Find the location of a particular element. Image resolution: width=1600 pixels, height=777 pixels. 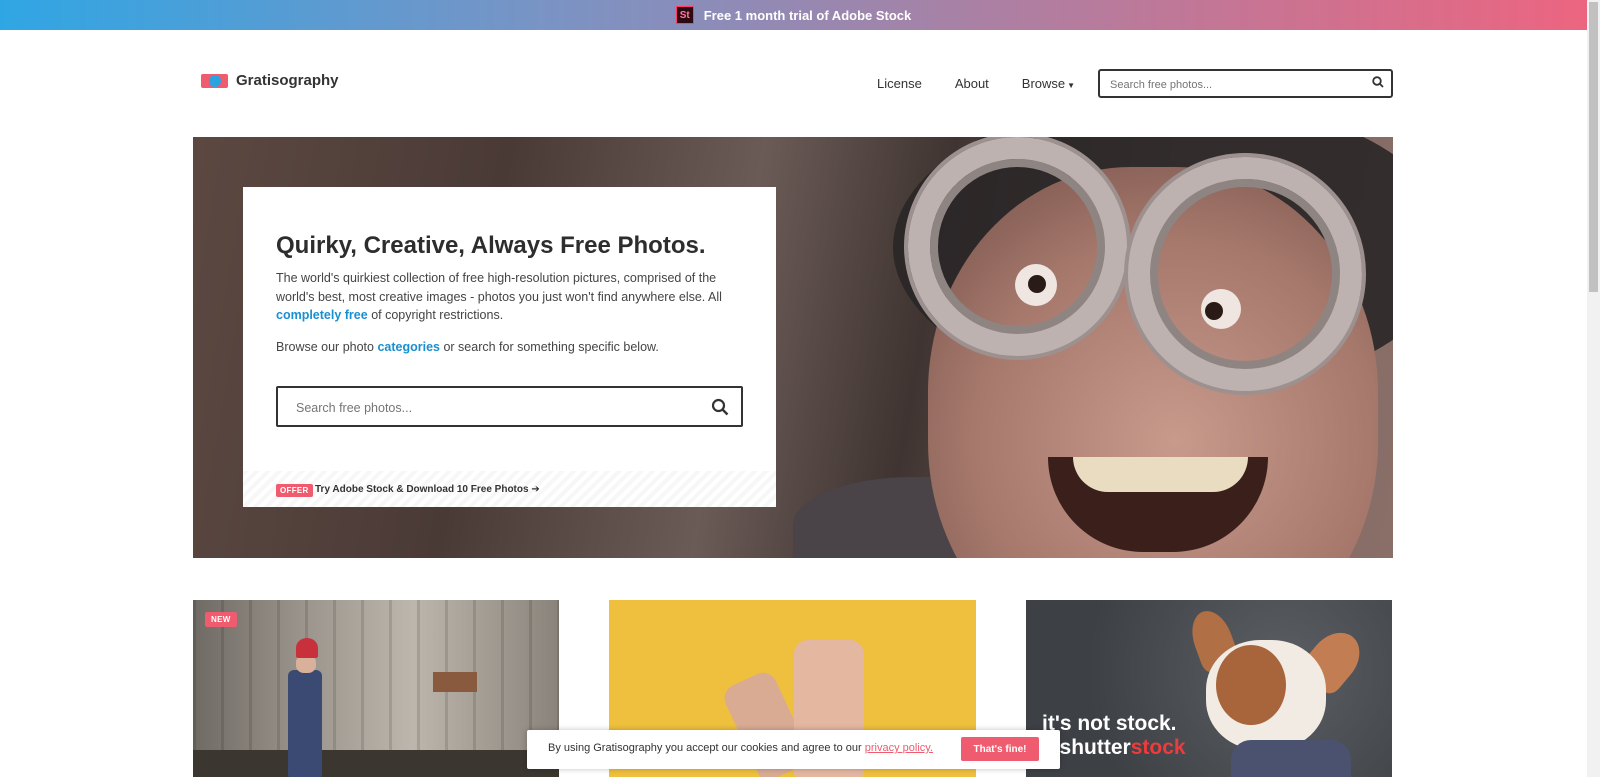

promo-bar: St Free 1 month trial of Adobe Stock is located at coordinates (793, 15).